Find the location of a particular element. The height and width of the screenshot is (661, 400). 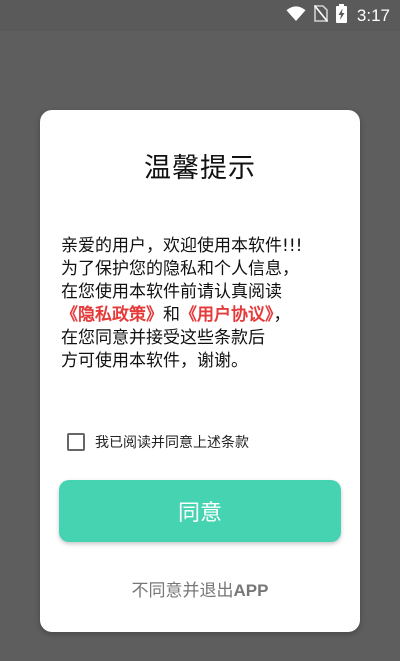

wifi-icon is located at coordinates (296, 15).